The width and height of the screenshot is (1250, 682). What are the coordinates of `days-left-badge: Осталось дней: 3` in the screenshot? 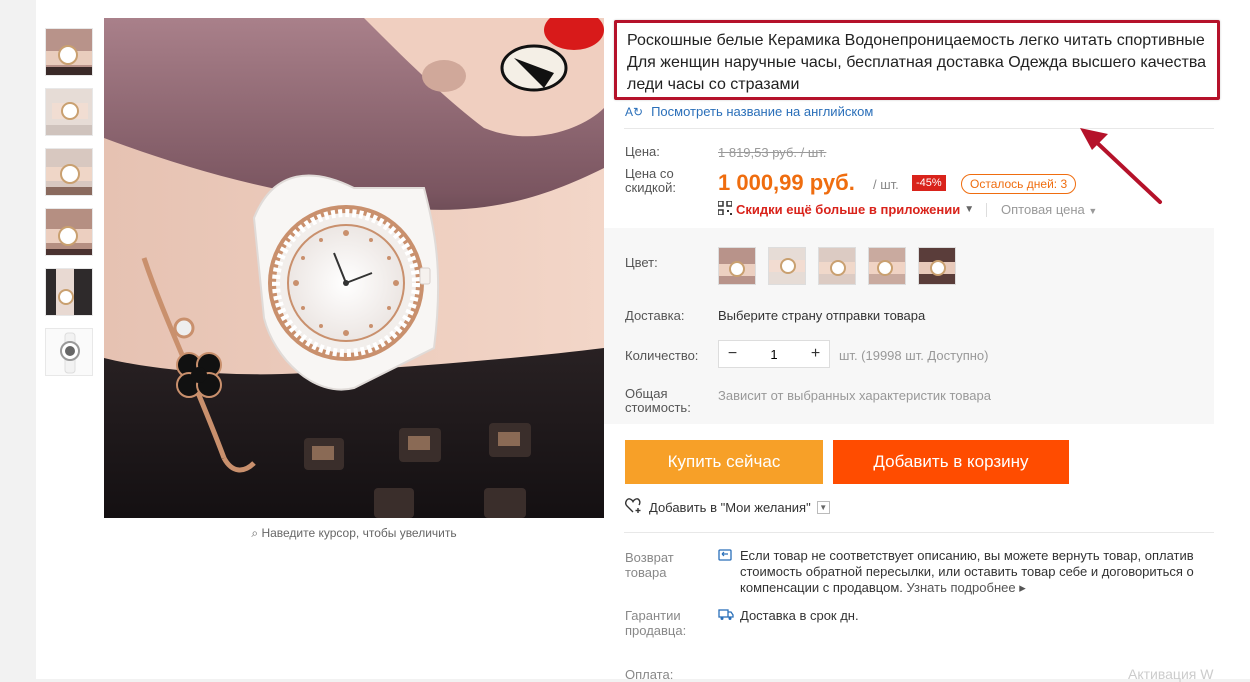 It's located at (1019, 184).